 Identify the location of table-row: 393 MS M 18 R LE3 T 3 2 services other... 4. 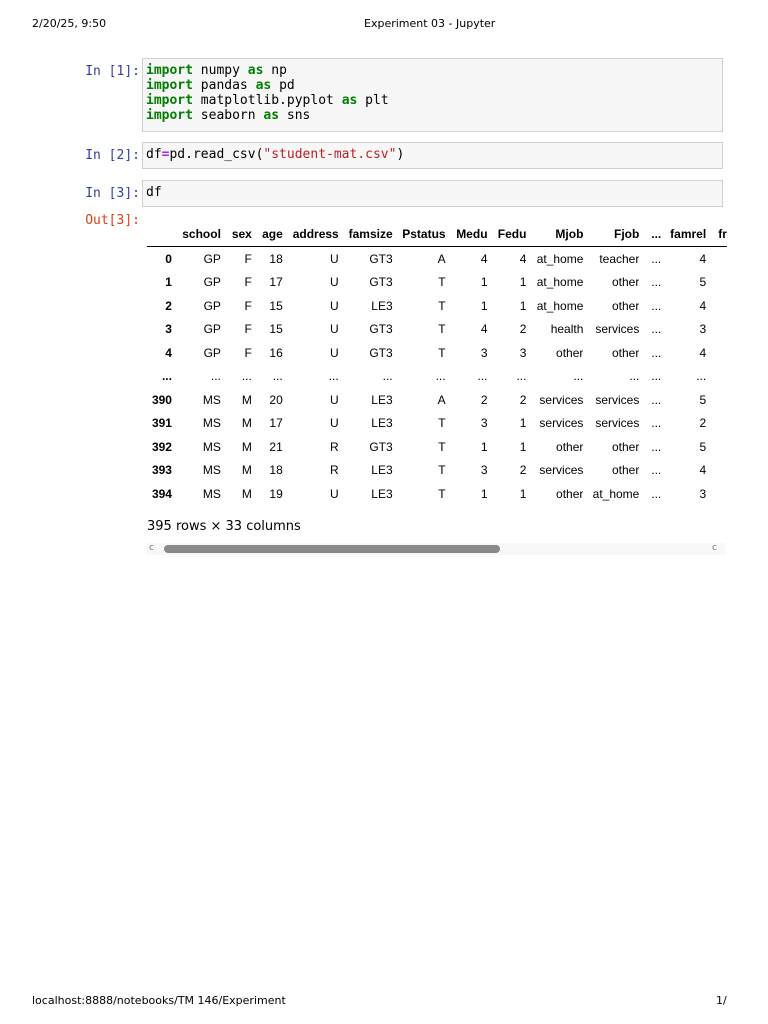
(437, 471).